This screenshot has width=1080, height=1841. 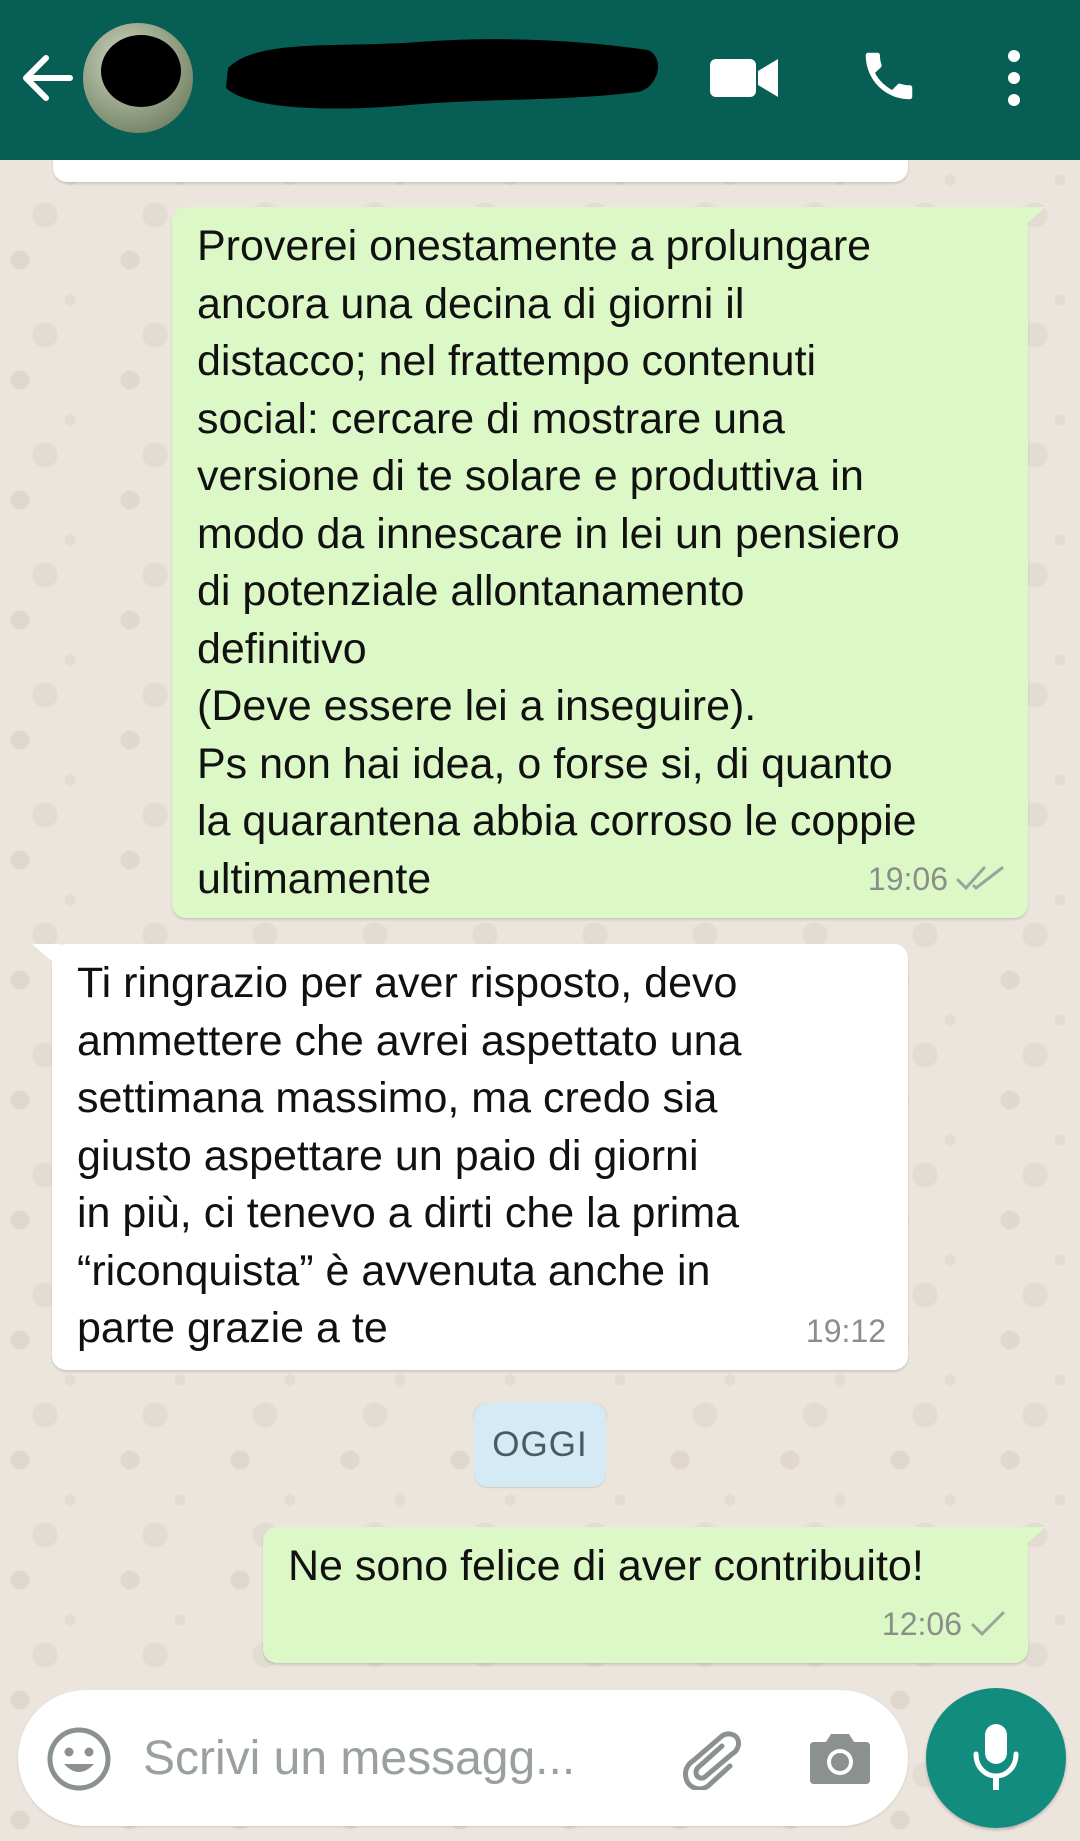 I want to click on message-time: 12:06, so click(x=921, y=1623).